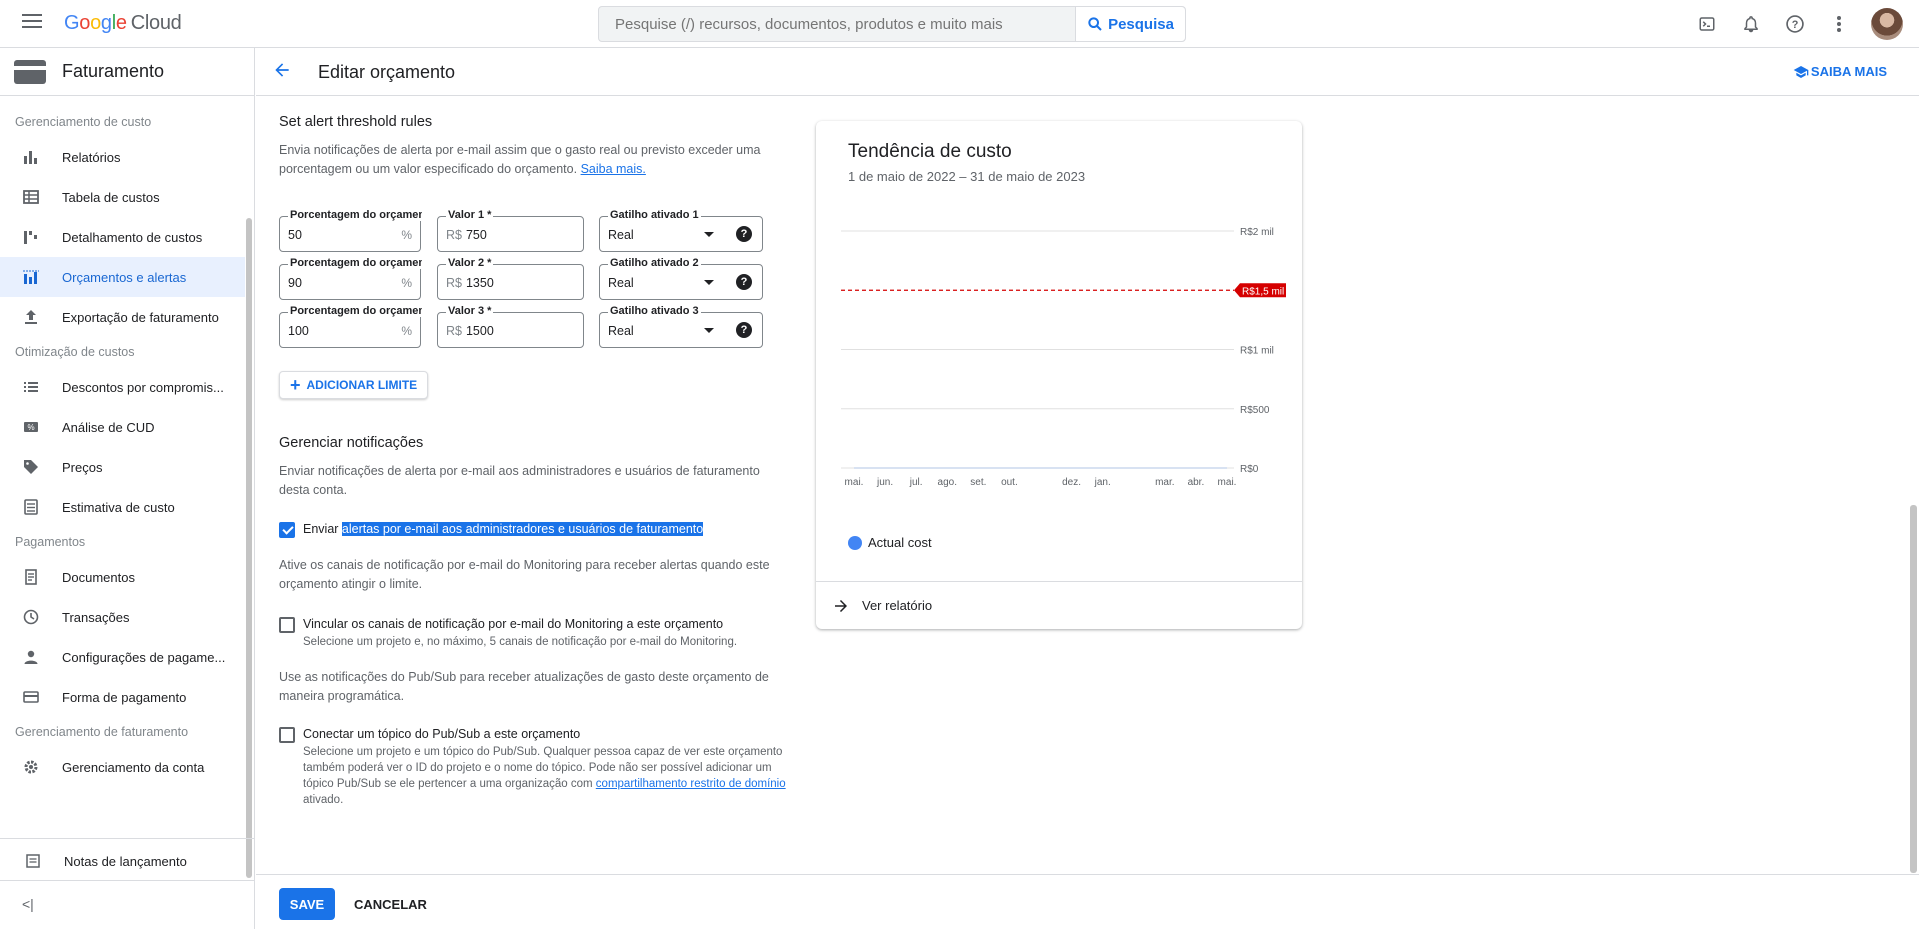 This screenshot has width=1919, height=929. I want to click on y-tick-label: R$500, so click(1255, 410).